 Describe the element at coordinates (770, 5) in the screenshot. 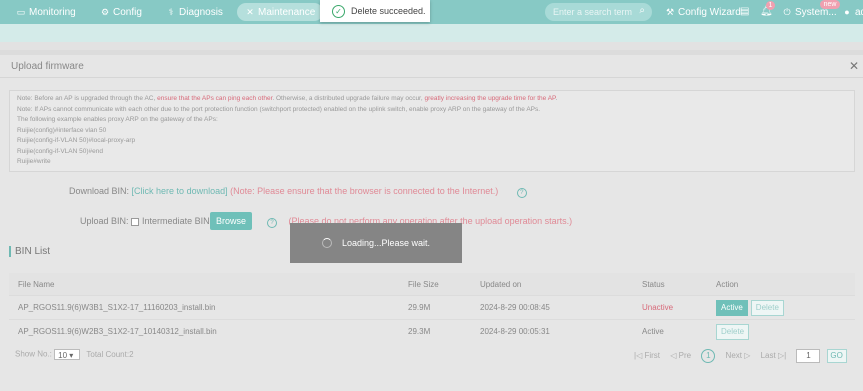

I see `bell-badge: 1` at that location.